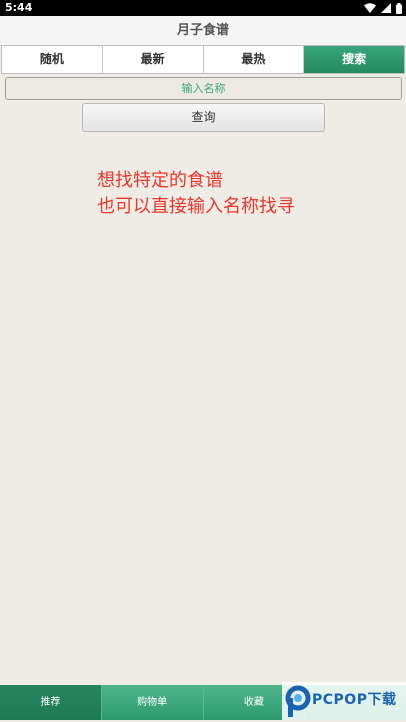 The image size is (406, 722). What do you see at coordinates (370, 8) in the screenshot?
I see `wifi-icon` at bounding box center [370, 8].